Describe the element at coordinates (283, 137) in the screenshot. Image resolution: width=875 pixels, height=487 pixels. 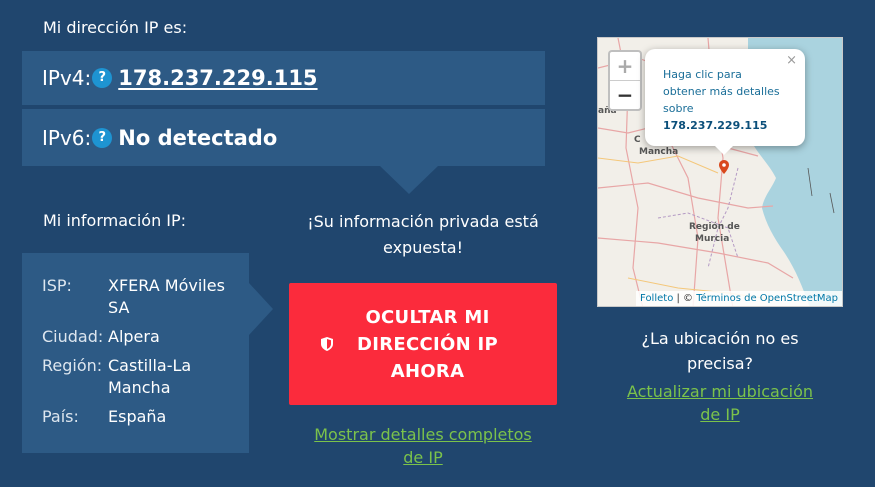
I see `ipv6-row: IPv6: ? No detectado` at that location.